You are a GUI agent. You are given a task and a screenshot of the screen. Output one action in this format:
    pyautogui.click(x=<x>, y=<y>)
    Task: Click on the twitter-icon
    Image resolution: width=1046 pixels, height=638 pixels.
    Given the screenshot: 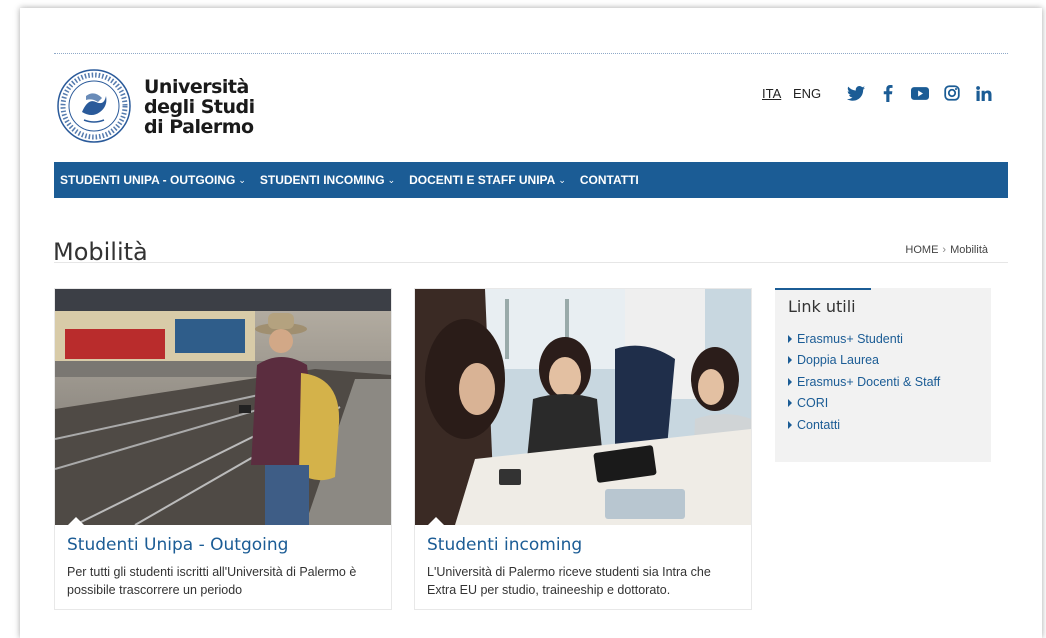 What is the action you would take?
    pyautogui.click(x=856, y=93)
    